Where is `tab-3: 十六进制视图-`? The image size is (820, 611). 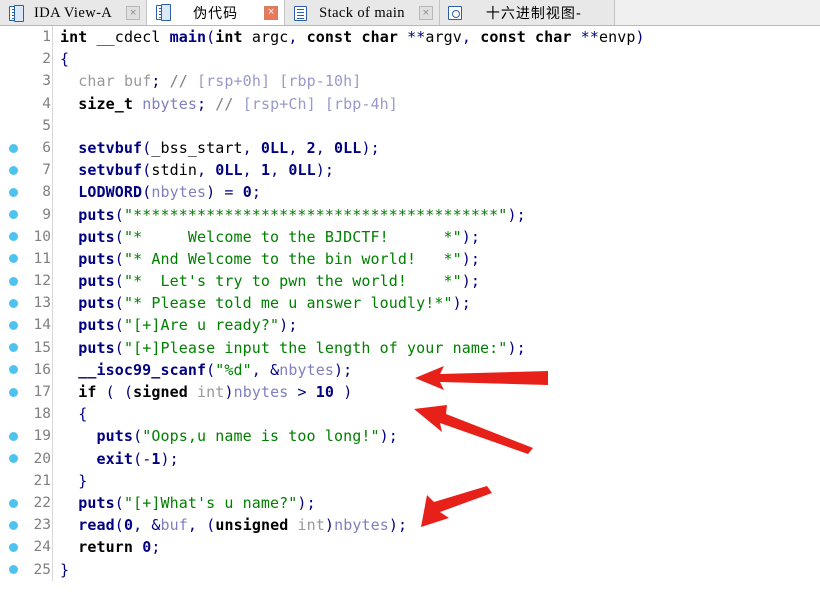 tab-3: 十六进制视图- is located at coordinates (527, 12).